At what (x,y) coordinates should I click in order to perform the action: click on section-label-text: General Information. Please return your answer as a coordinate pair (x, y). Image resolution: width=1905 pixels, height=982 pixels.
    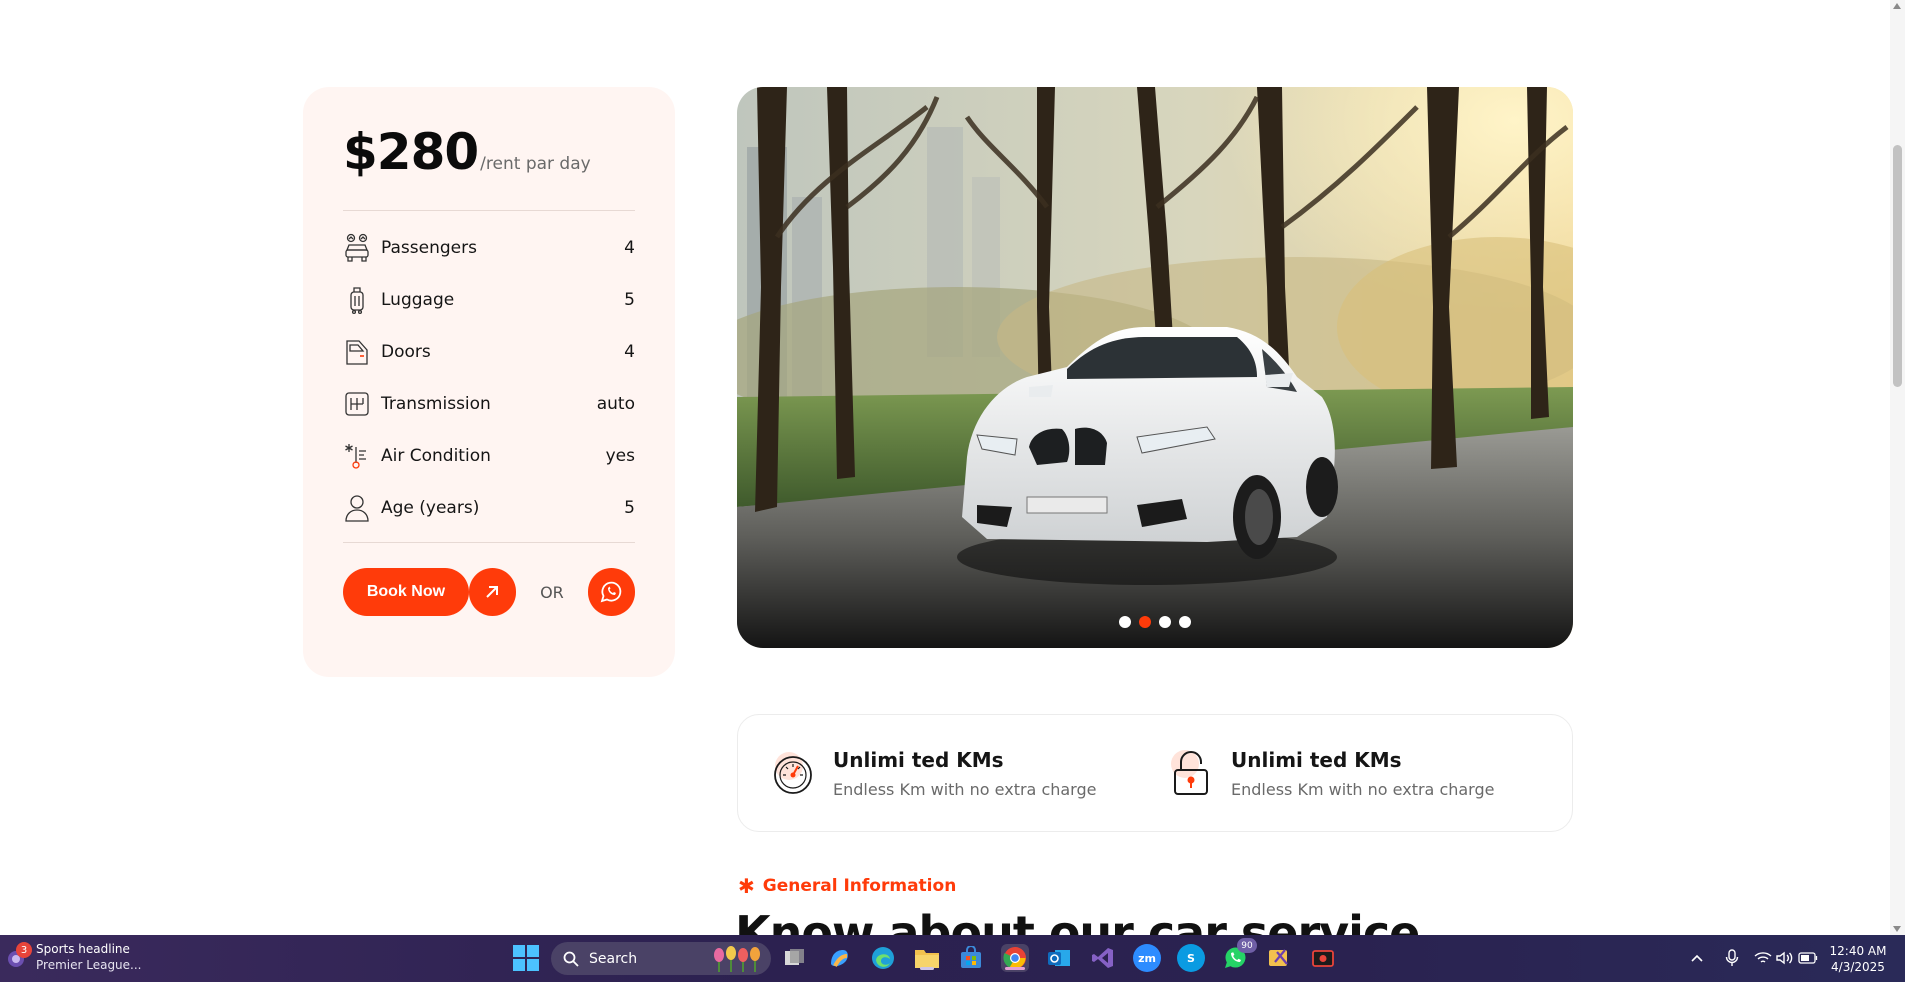
    Looking at the image, I should click on (859, 886).